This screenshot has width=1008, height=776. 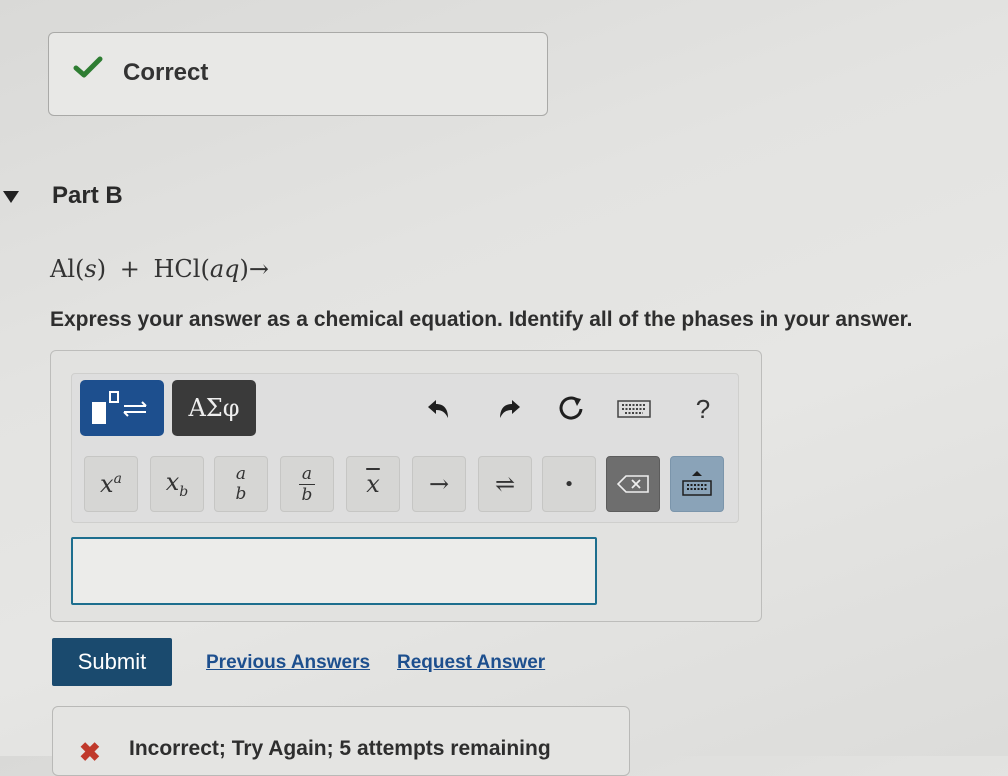 I want to click on keyboard-toggle-key, so click(x=697, y=484).